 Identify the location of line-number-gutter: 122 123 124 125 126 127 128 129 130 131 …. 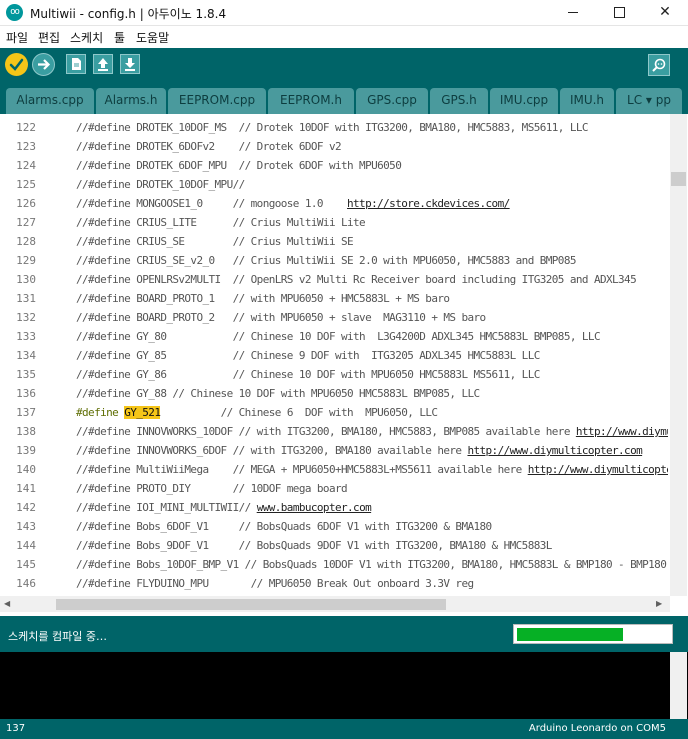
(21, 355).